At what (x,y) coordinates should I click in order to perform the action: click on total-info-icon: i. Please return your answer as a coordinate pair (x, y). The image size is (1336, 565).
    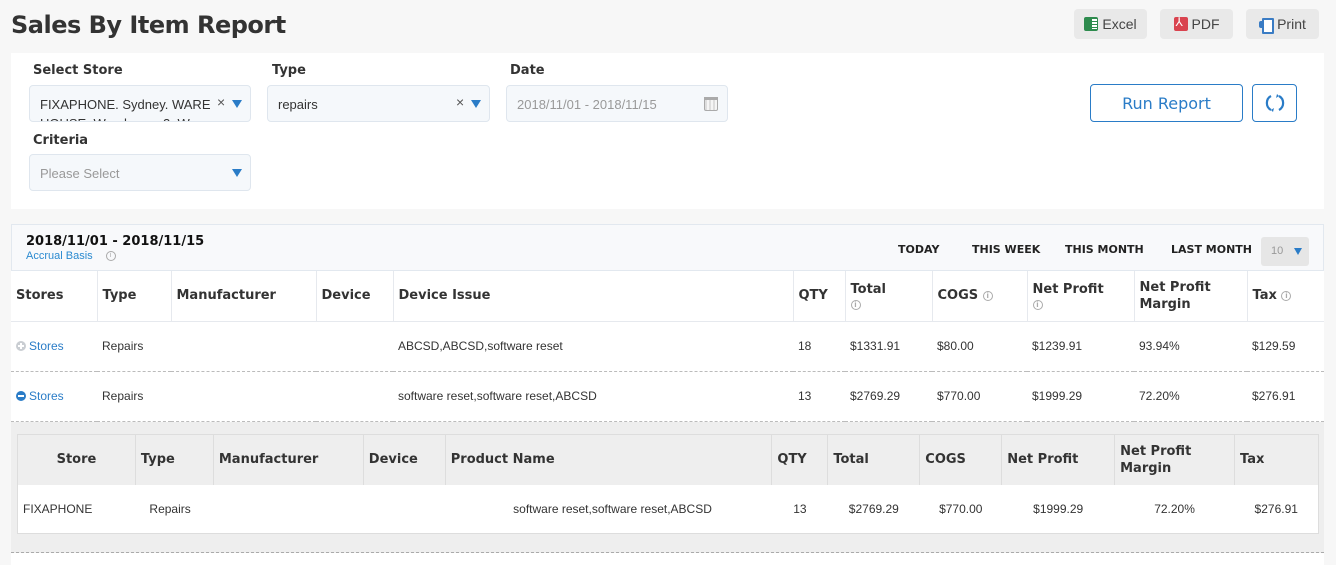
    Looking at the image, I should click on (855, 305).